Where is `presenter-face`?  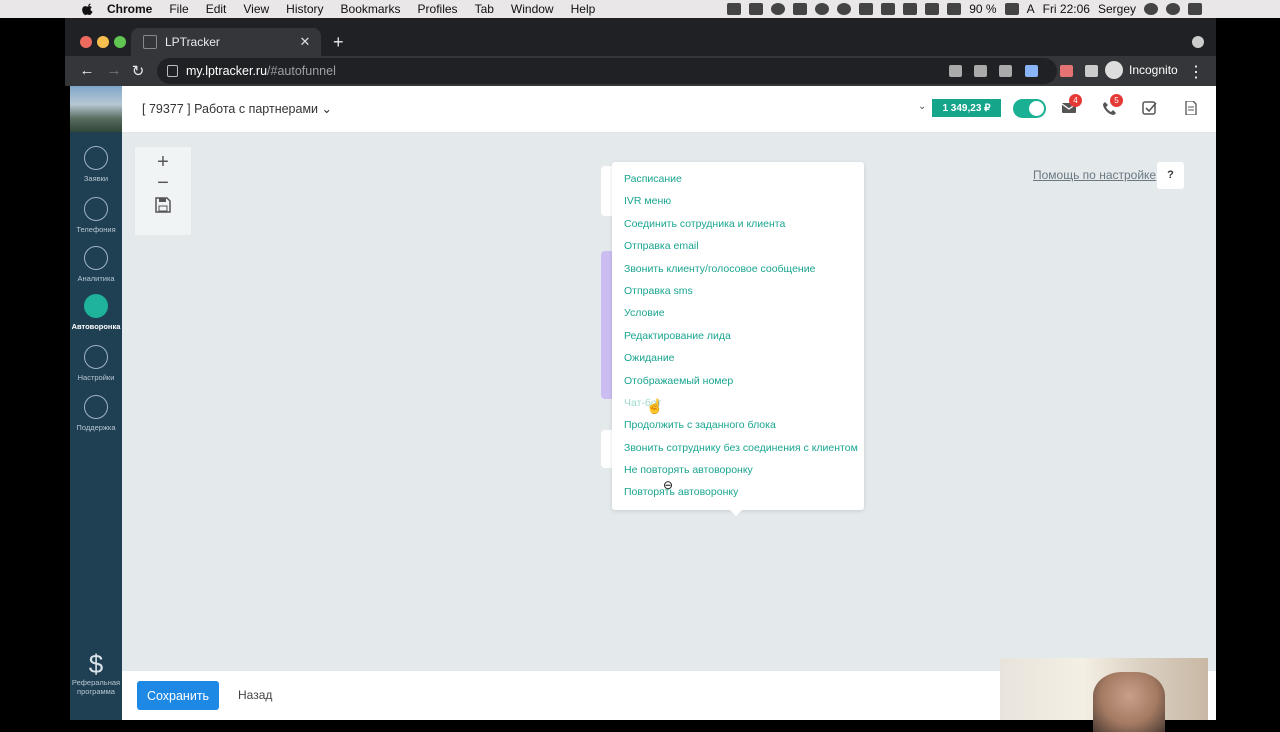
presenter-face is located at coordinates (1129, 702).